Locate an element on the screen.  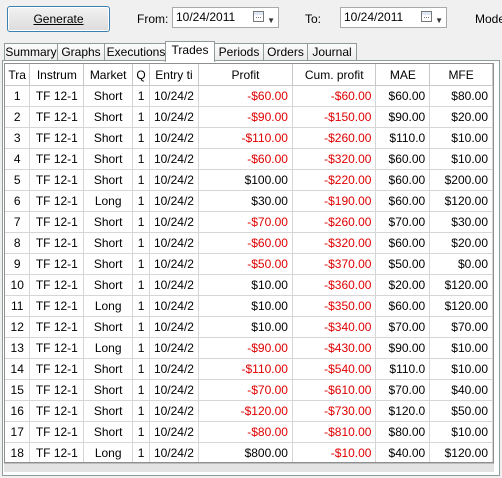
cell-mae: $90.00 is located at coordinates (403, 117).